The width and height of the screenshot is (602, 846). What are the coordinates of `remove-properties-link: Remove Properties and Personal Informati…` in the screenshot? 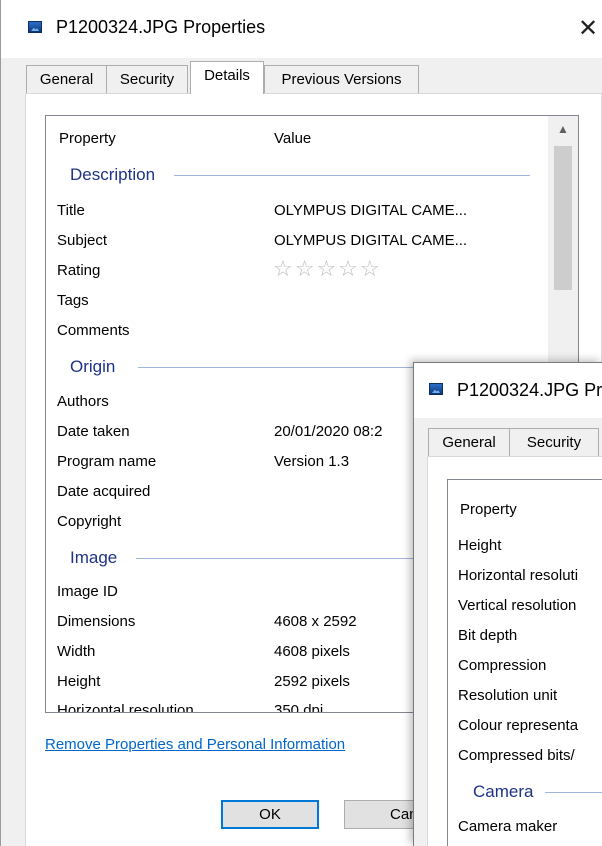 It's located at (195, 744).